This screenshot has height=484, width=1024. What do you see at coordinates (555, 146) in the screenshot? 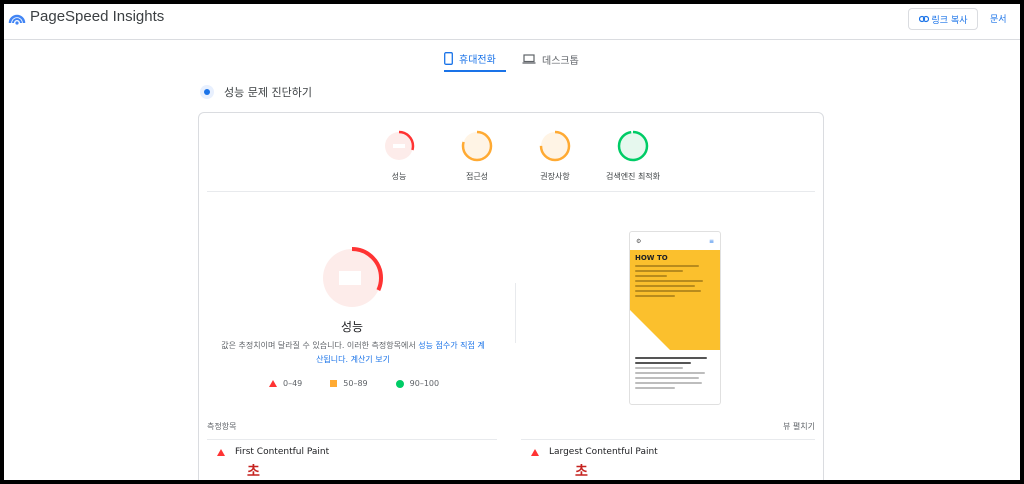
I see `best-practices-gauge-icon` at bounding box center [555, 146].